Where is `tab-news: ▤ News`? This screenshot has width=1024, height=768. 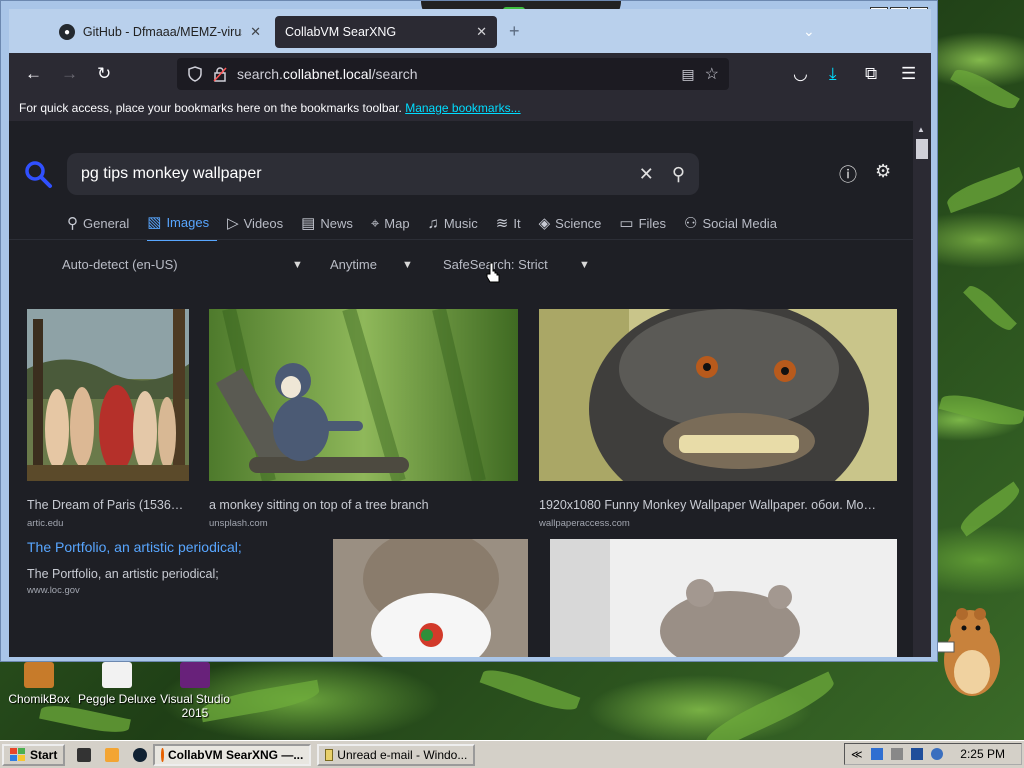 tab-news: ▤ News is located at coordinates (331, 227).